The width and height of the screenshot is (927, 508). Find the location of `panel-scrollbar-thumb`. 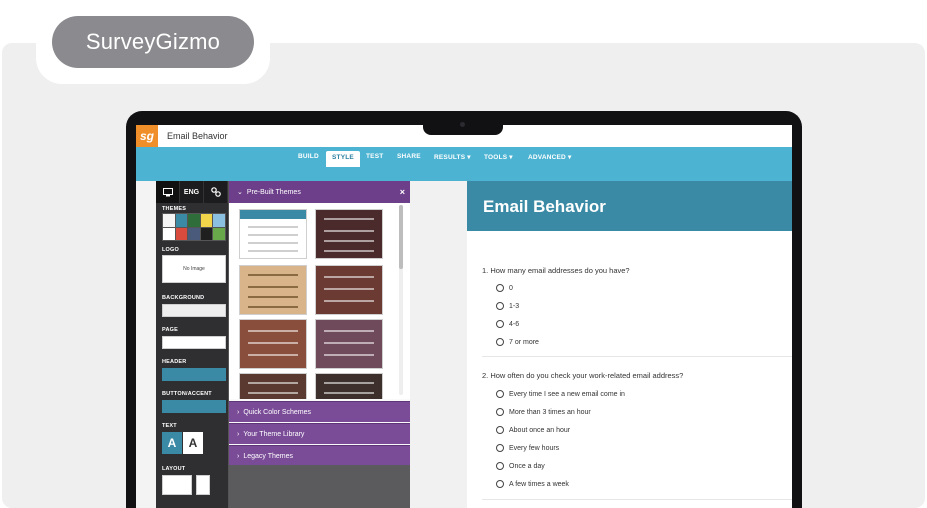

panel-scrollbar-thumb is located at coordinates (401, 237).